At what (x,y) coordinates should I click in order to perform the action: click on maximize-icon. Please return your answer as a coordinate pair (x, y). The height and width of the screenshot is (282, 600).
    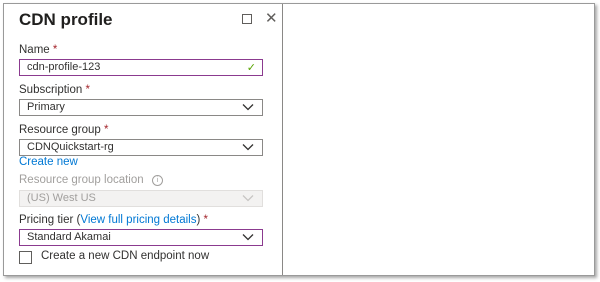
    Looking at the image, I should click on (247, 19).